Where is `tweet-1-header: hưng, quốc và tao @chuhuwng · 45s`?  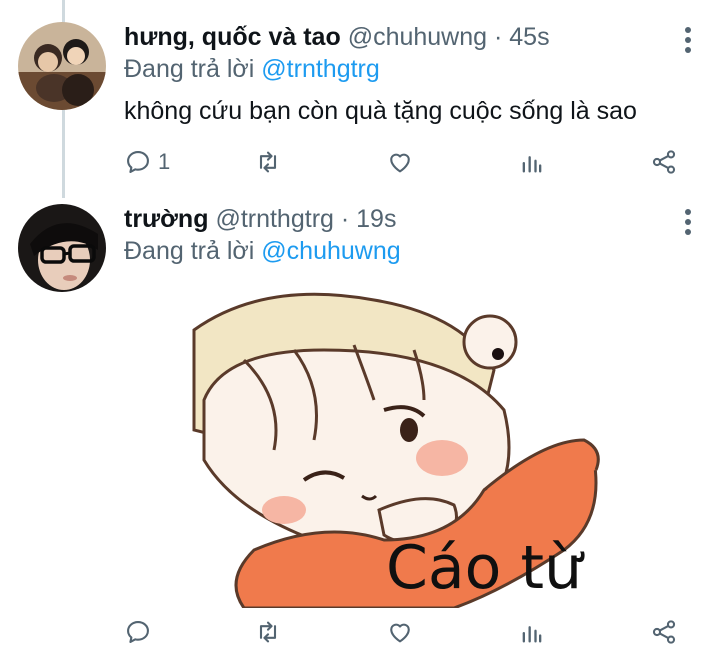 tweet-1-header: hưng, quốc và tao @chuhuwng · 45s is located at coordinates (337, 37).